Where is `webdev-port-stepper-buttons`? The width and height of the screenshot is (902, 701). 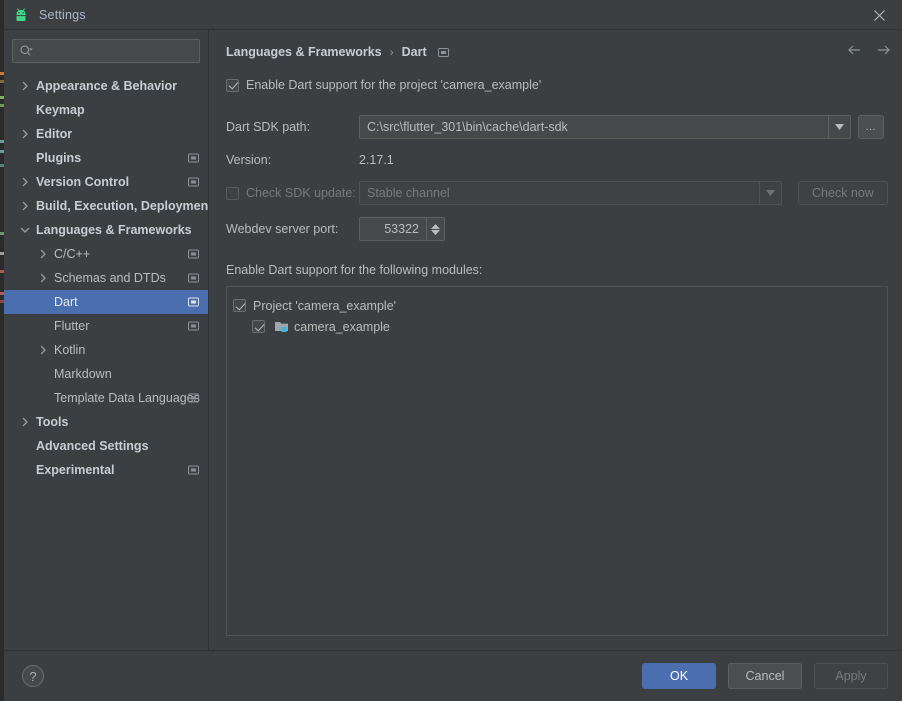 webdev-port-stepper-buttons is located at coordinates (435, 229).